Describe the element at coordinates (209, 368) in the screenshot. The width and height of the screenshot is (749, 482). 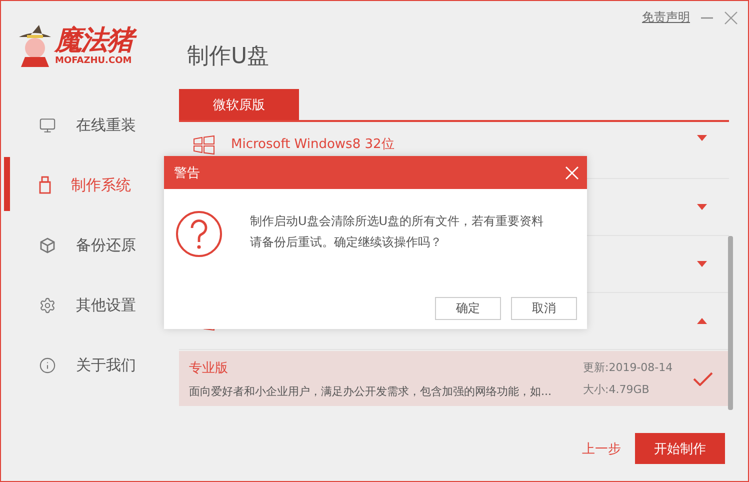
I see `edition-name: 专业版` at that location.